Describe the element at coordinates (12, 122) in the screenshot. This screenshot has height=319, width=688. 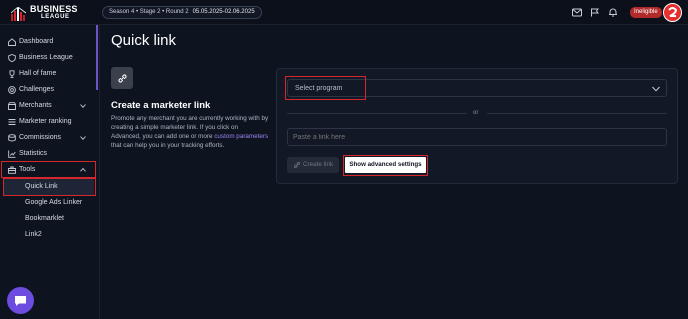
I see `list-icon` at that location.